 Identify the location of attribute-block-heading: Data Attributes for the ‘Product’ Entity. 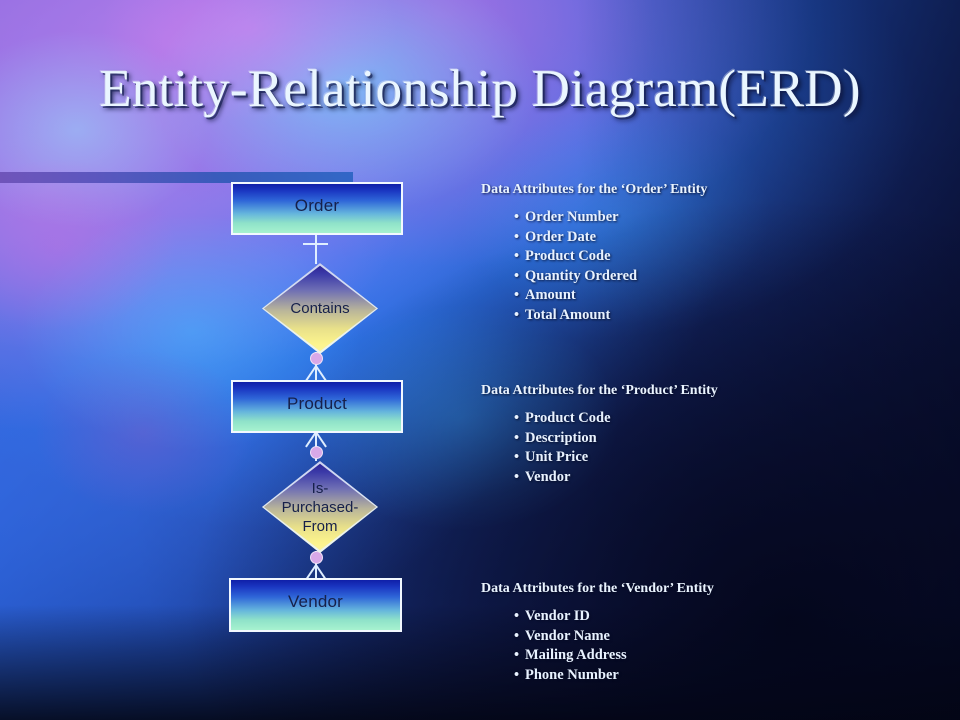
(599, 390).